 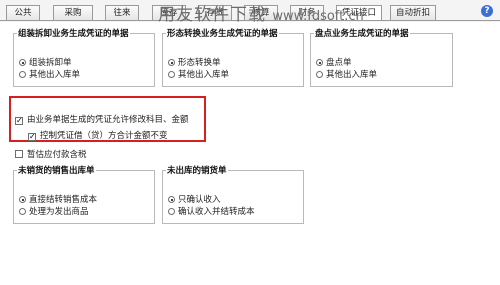 I want to click on radio-transform-other: 其他出入库单, so click(x=198, y=74).